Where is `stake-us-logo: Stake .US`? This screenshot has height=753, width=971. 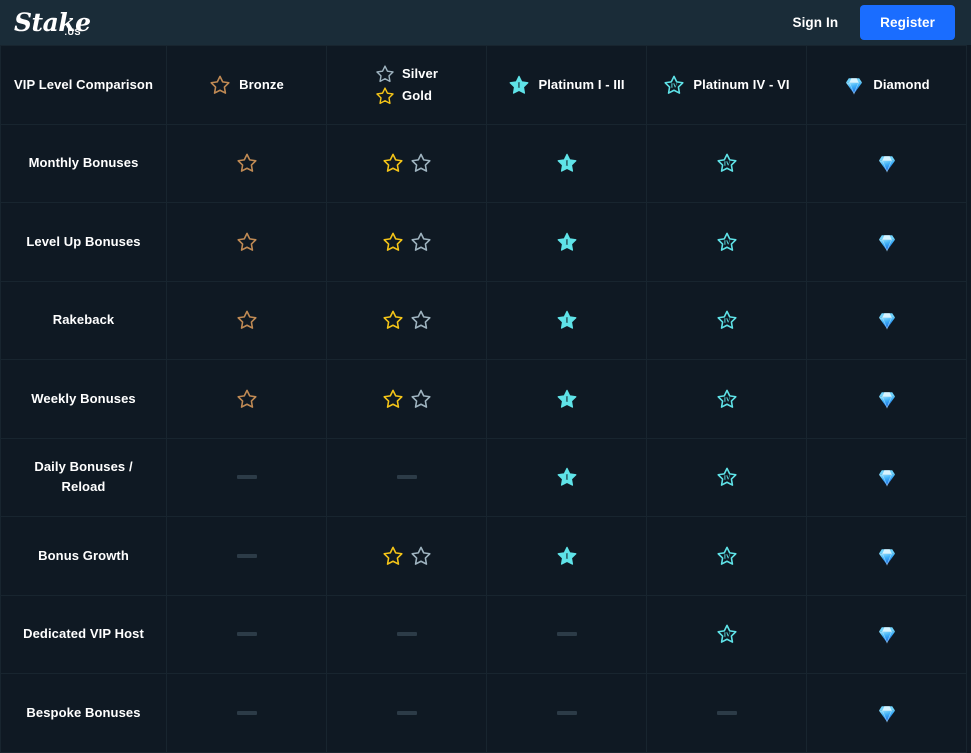
stake-us-logo: Stake .US is located at coordinates (52, 23).